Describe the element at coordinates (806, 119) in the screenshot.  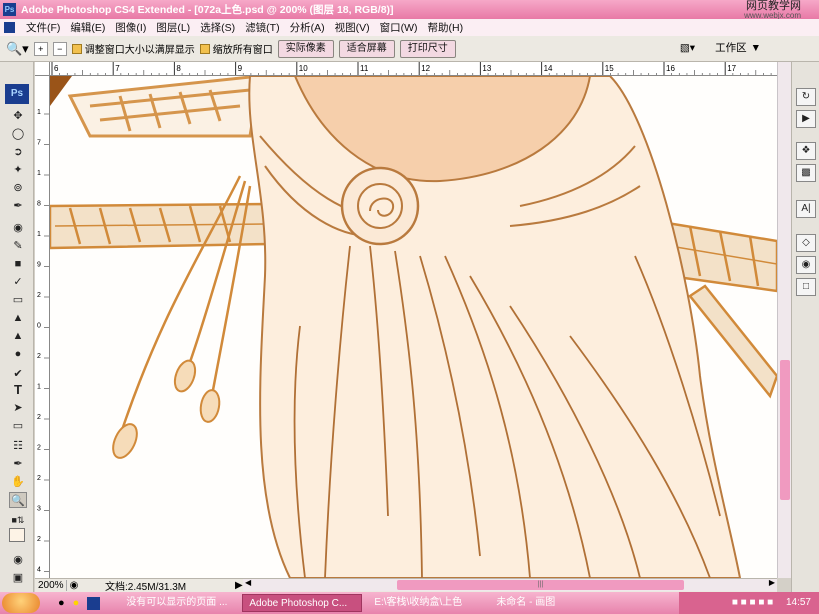
I see `actions-panel-icon: ▶` at that location.